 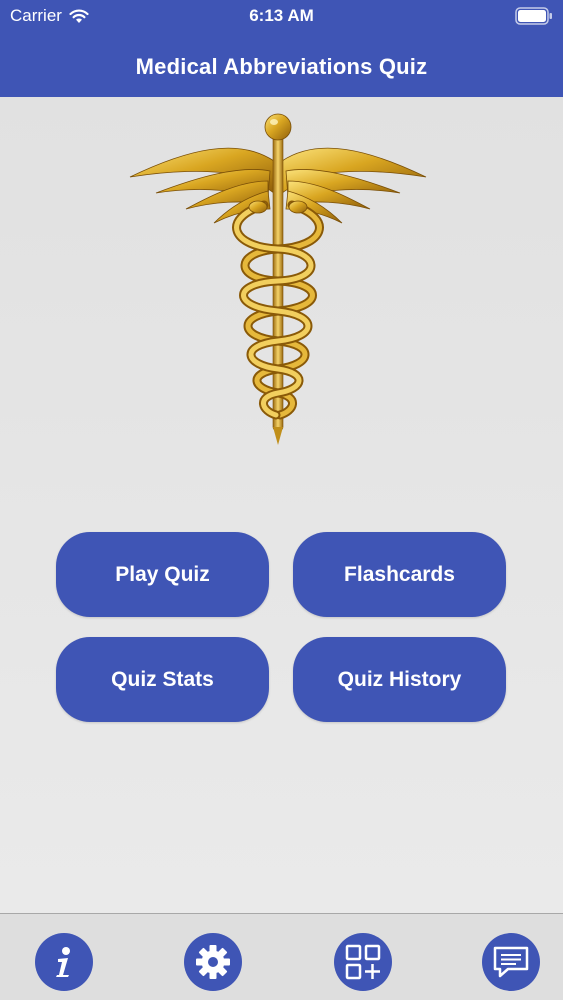 I want to click on play-quiz-button: Play Quiz, so click(x=162, y=574).